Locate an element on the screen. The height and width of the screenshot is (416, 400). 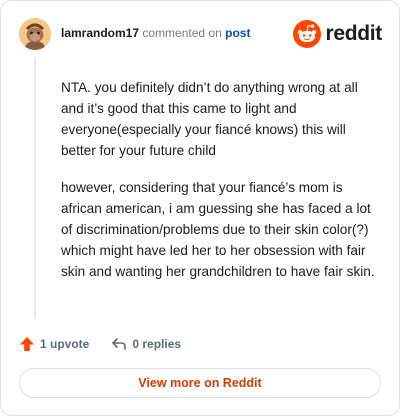
action-text: commented on is located at coordinates (182, 33).